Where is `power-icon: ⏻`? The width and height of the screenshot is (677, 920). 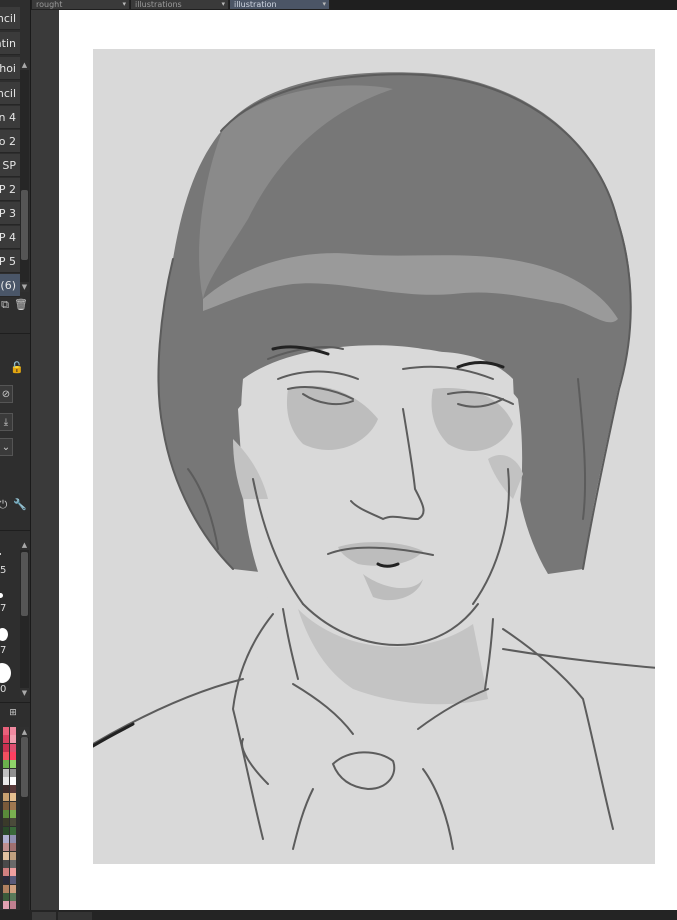
power-icon: ⏻ is located at coordinates (5, 505).